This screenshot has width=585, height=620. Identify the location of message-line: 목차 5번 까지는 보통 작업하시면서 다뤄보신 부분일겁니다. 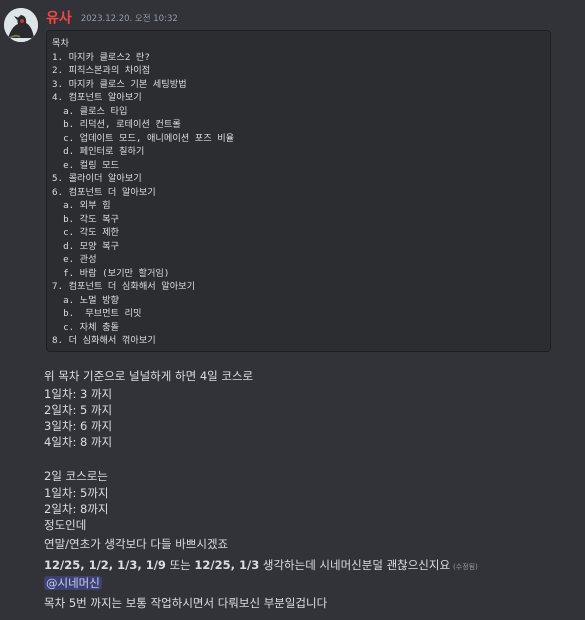
(186, 603).